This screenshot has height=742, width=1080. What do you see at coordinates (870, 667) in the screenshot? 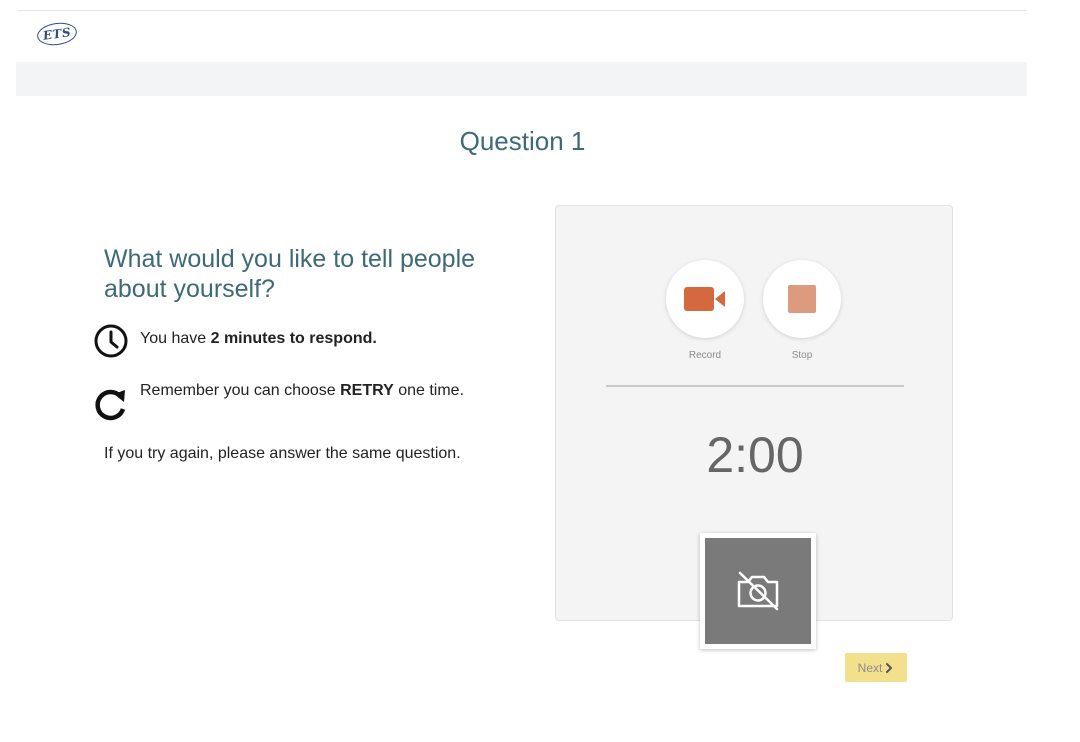
I see `next-label: Next` at bounding box center [870, 667].